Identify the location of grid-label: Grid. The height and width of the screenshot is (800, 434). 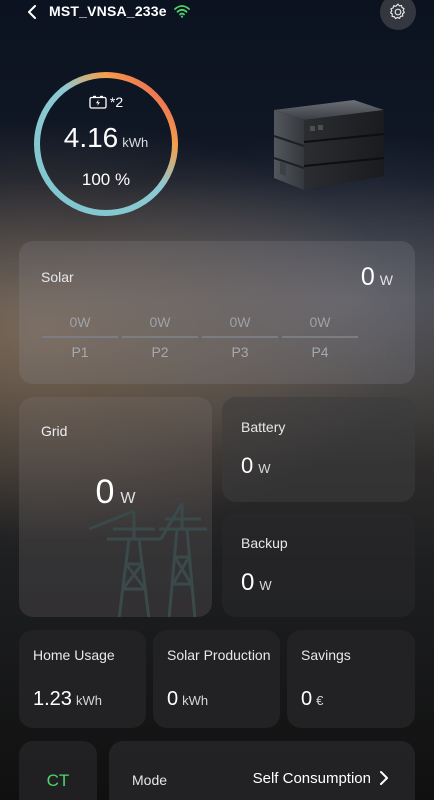
(54, 431).